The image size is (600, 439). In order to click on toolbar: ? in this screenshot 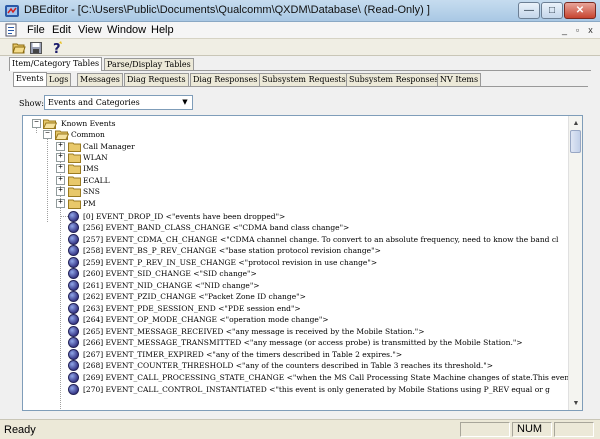, I will do `click(300, 47)`.